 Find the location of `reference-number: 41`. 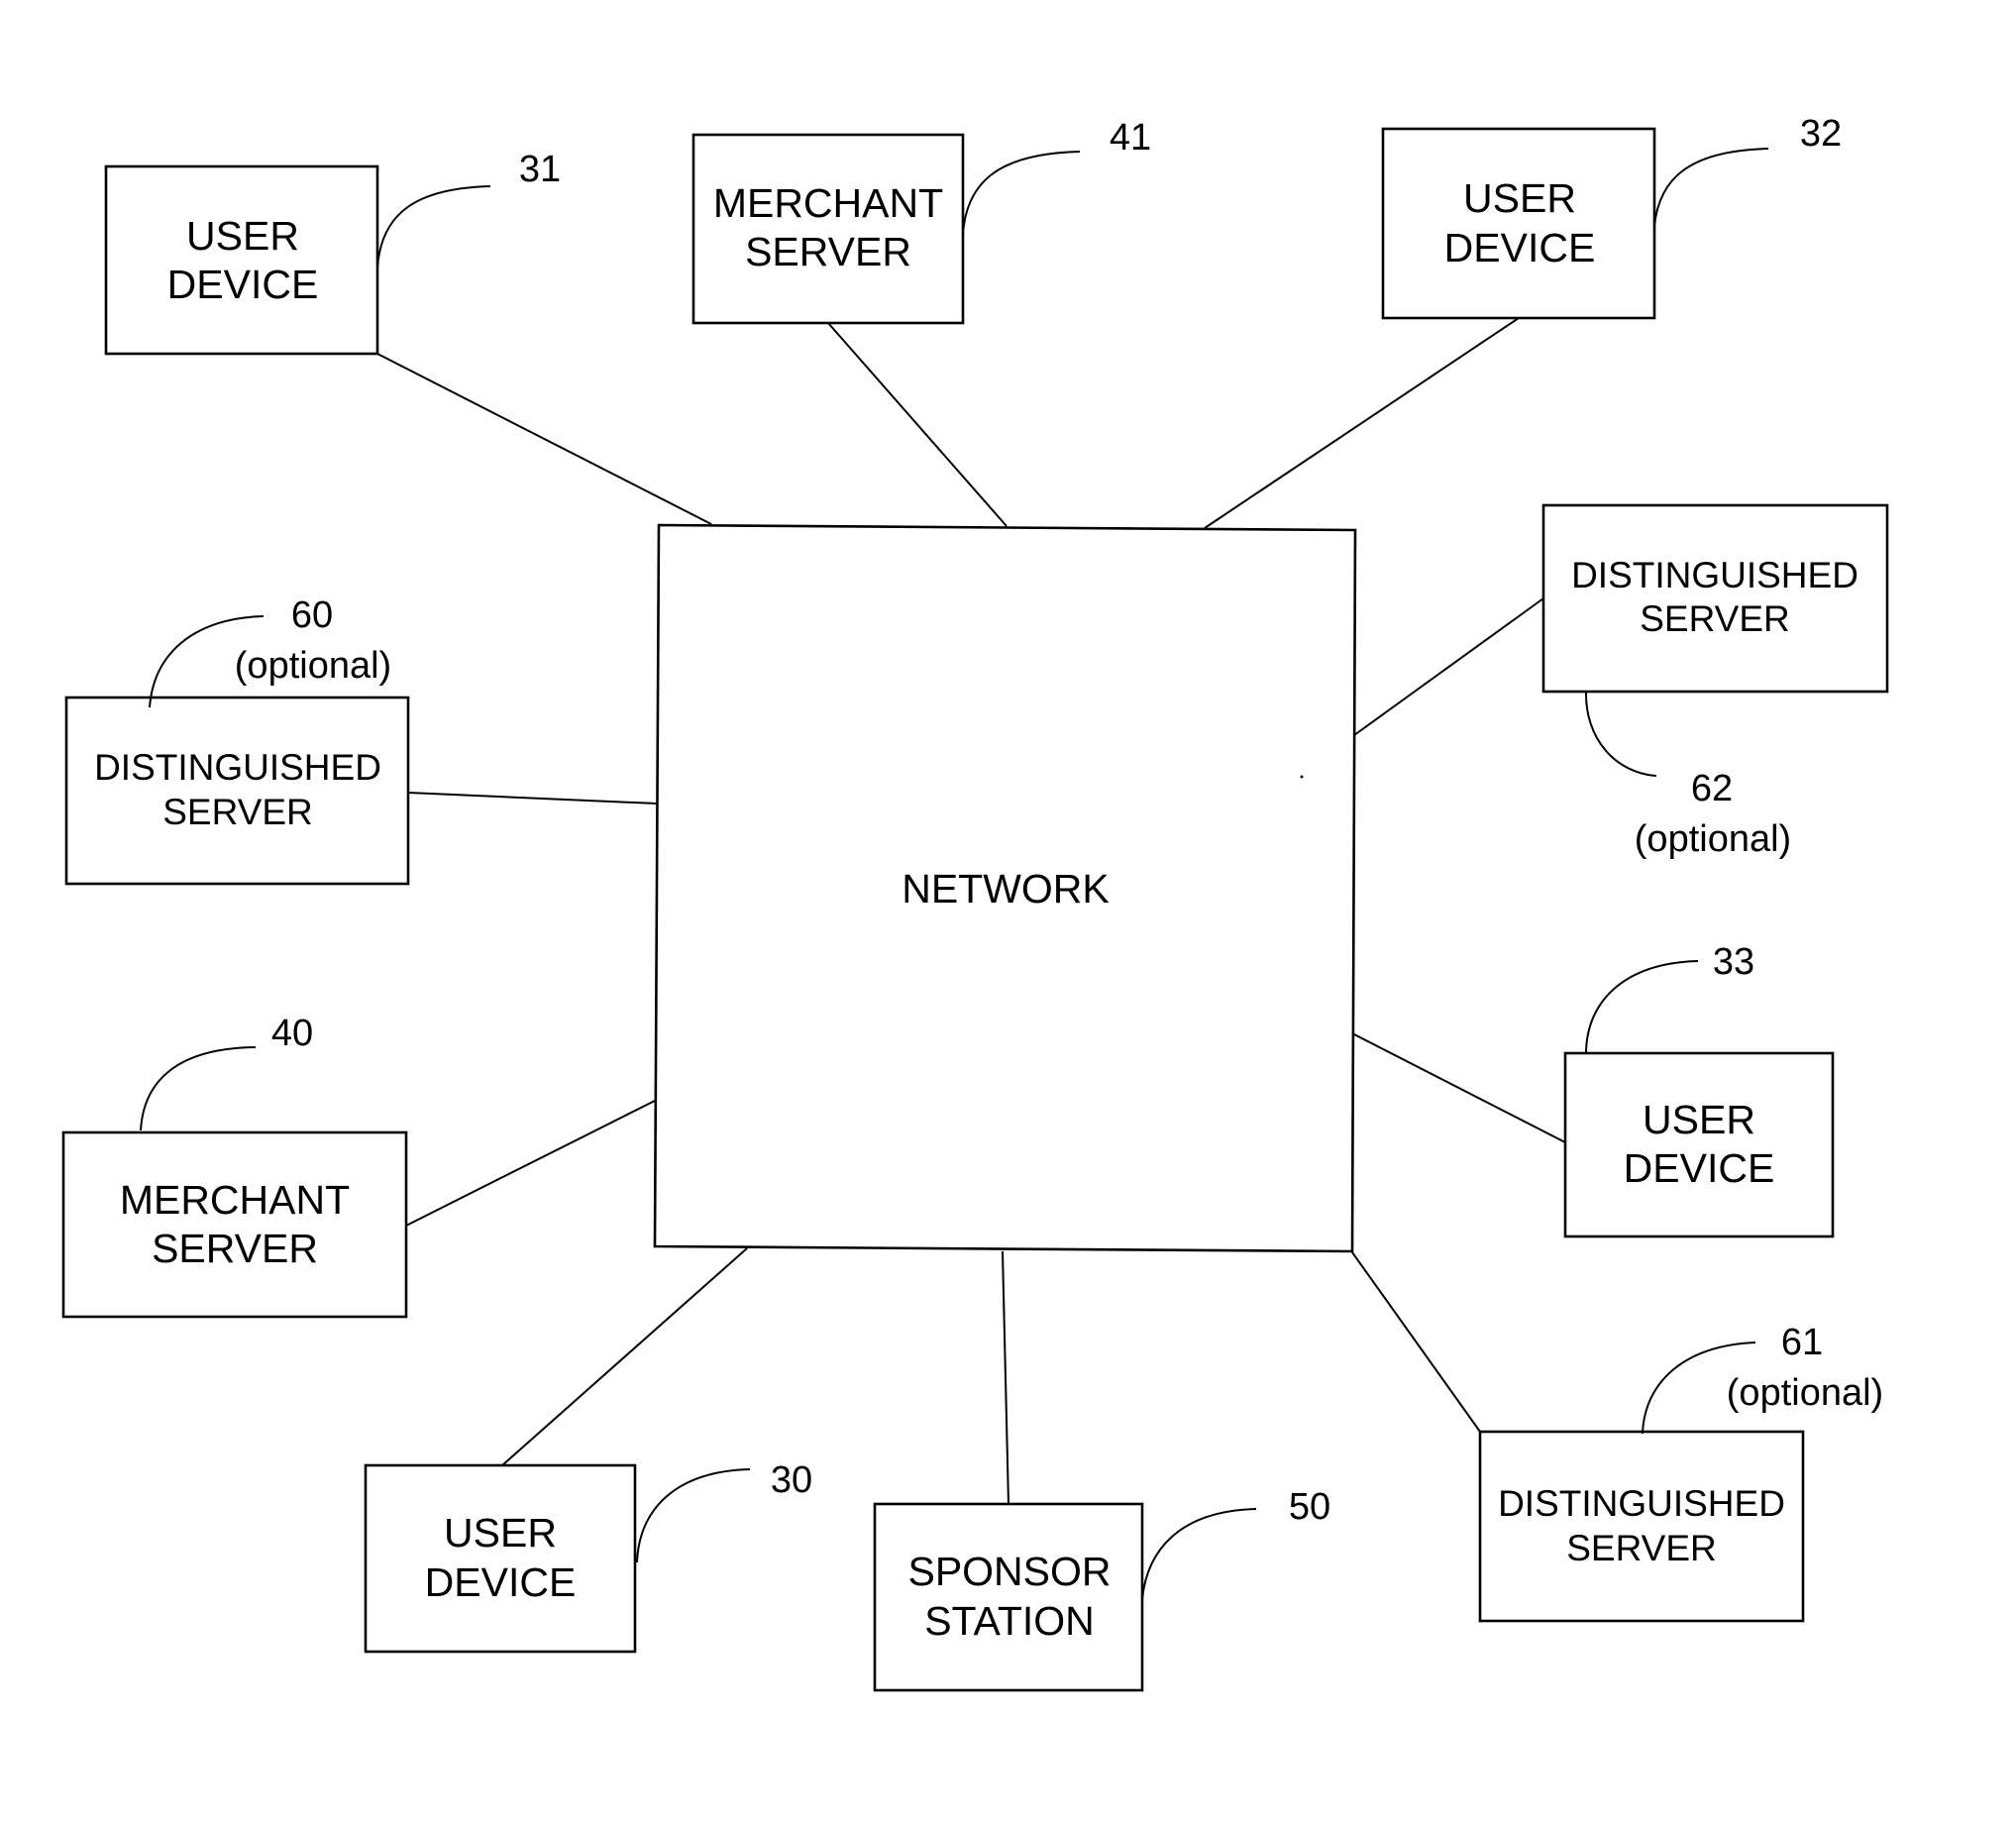

reference-number: 41 is located at coordinates (1130, 138).